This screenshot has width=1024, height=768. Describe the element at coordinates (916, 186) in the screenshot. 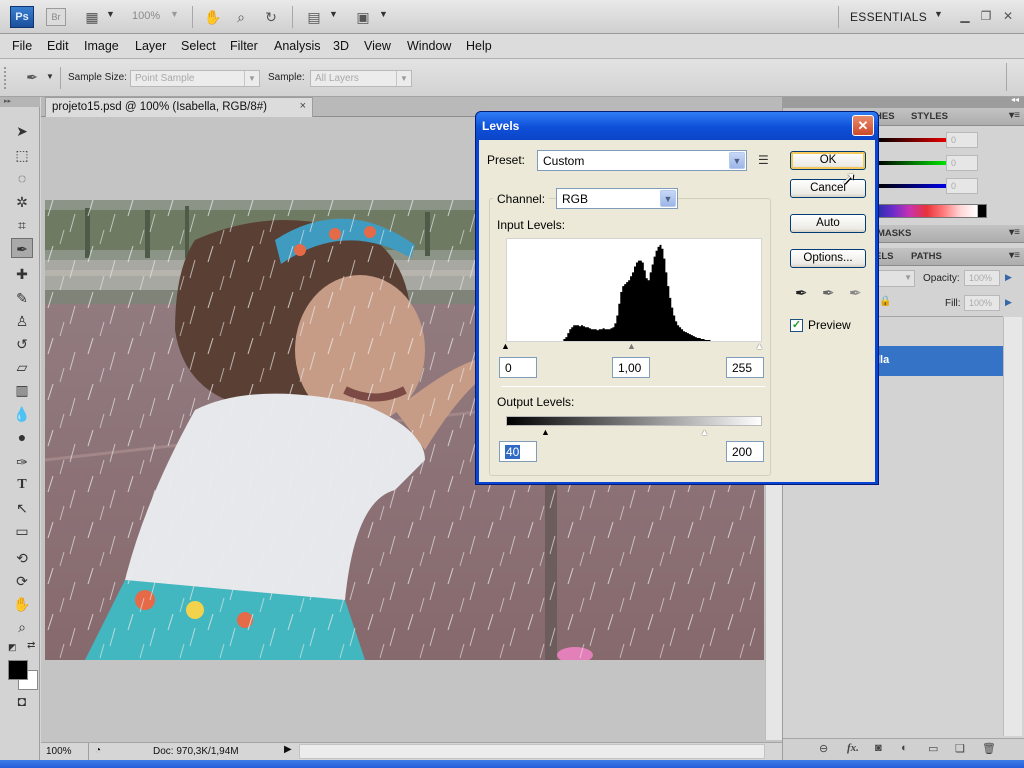

I see `blue-slider` at that location.